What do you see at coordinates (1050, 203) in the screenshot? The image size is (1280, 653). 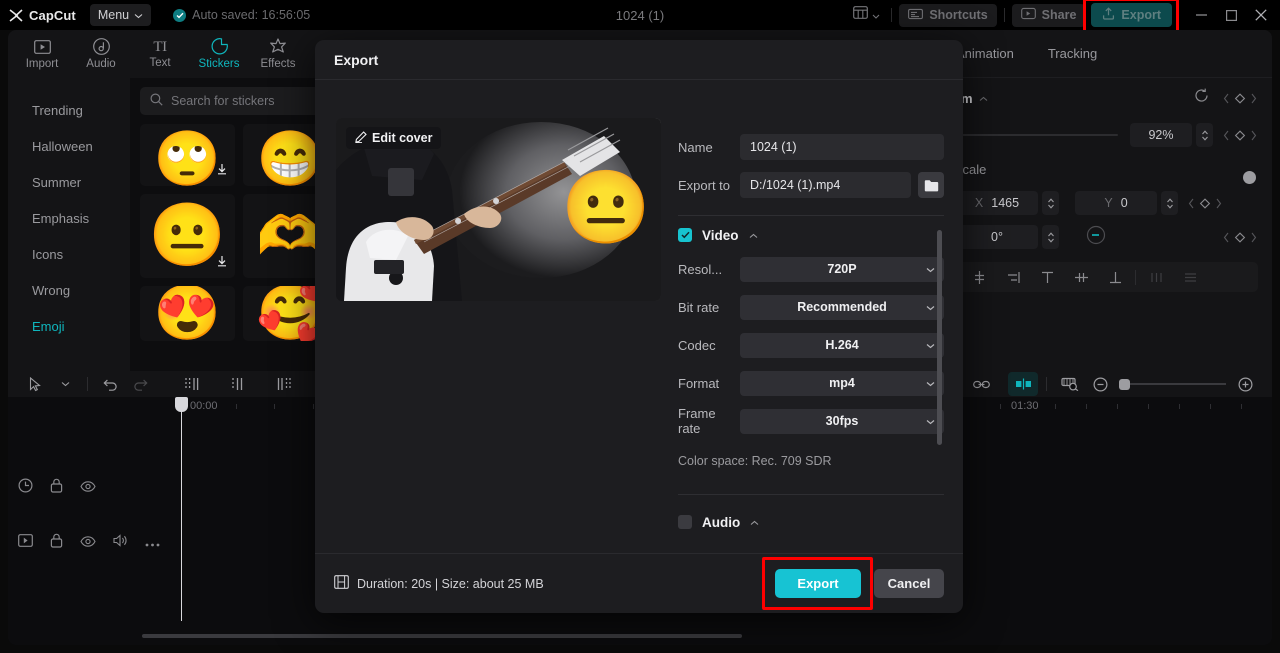 I see `position-x-stepper` at bounding box center [1050, 203].